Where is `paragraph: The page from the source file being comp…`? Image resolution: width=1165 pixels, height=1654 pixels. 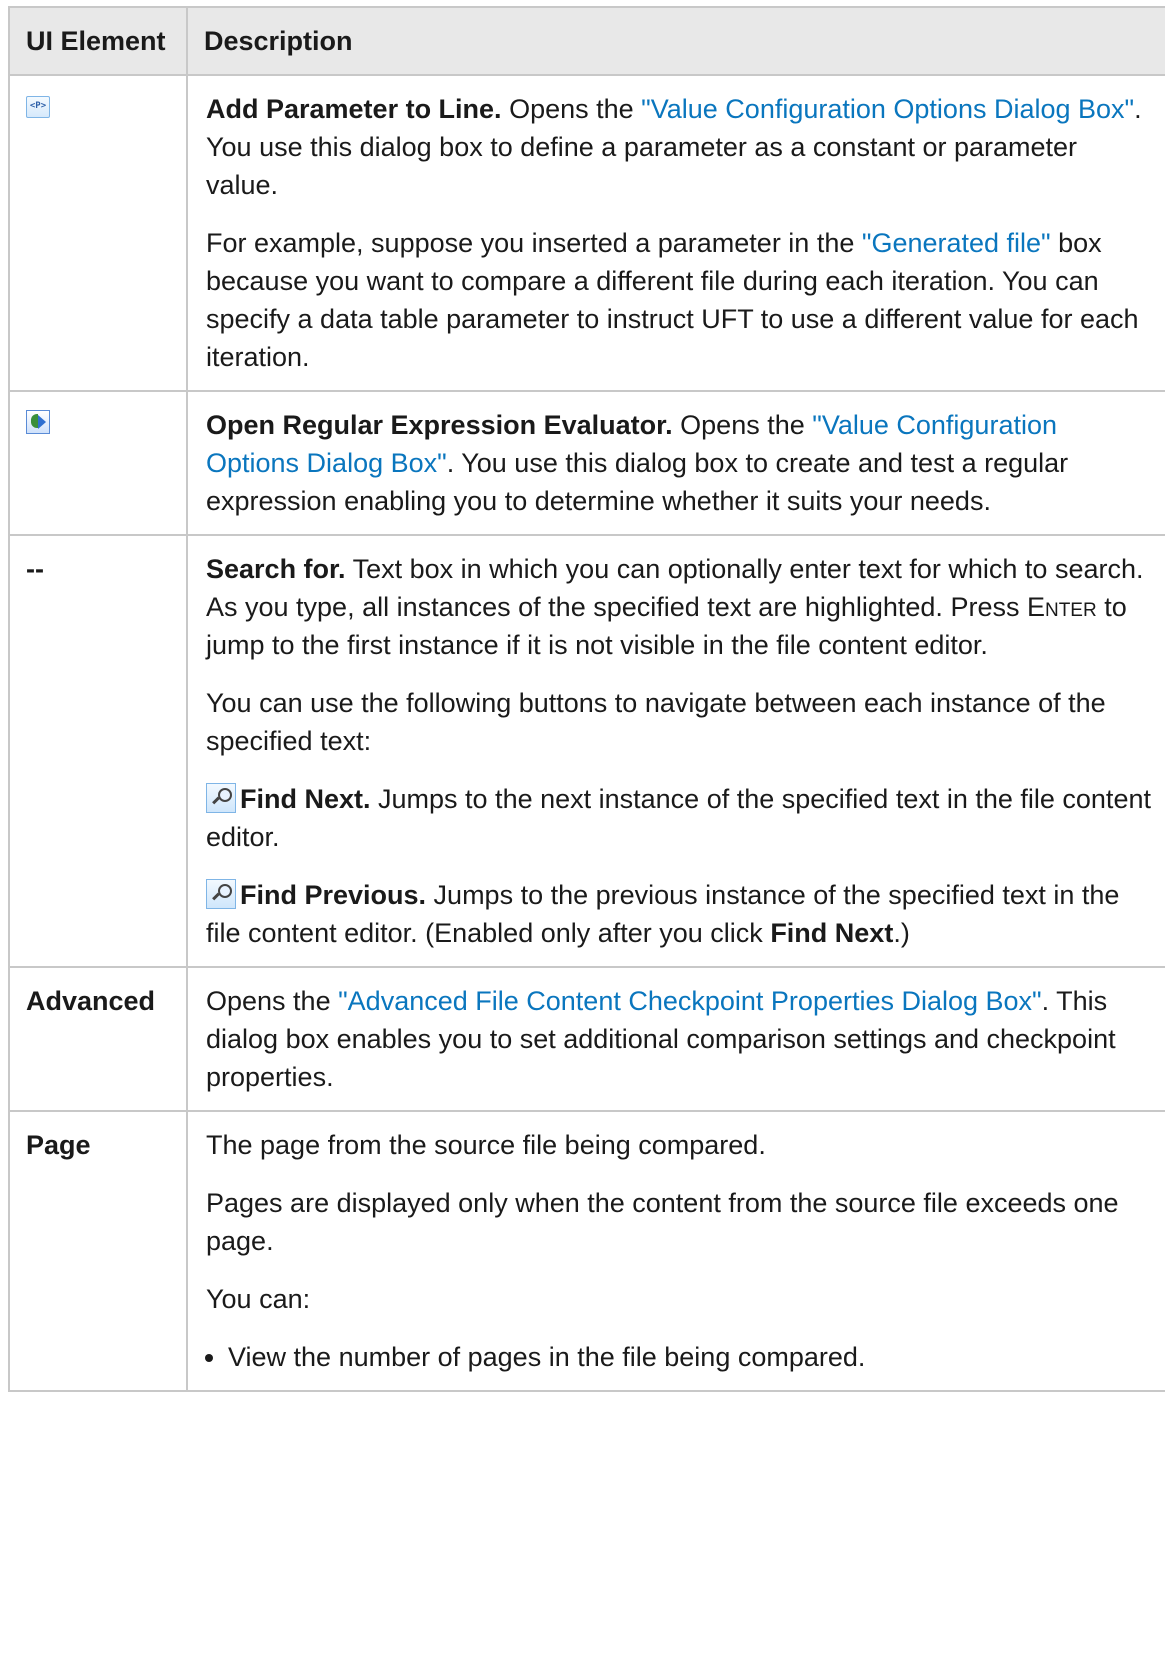 paragraph: The page from the source file being comp… is located at coordinates (486, 1145).